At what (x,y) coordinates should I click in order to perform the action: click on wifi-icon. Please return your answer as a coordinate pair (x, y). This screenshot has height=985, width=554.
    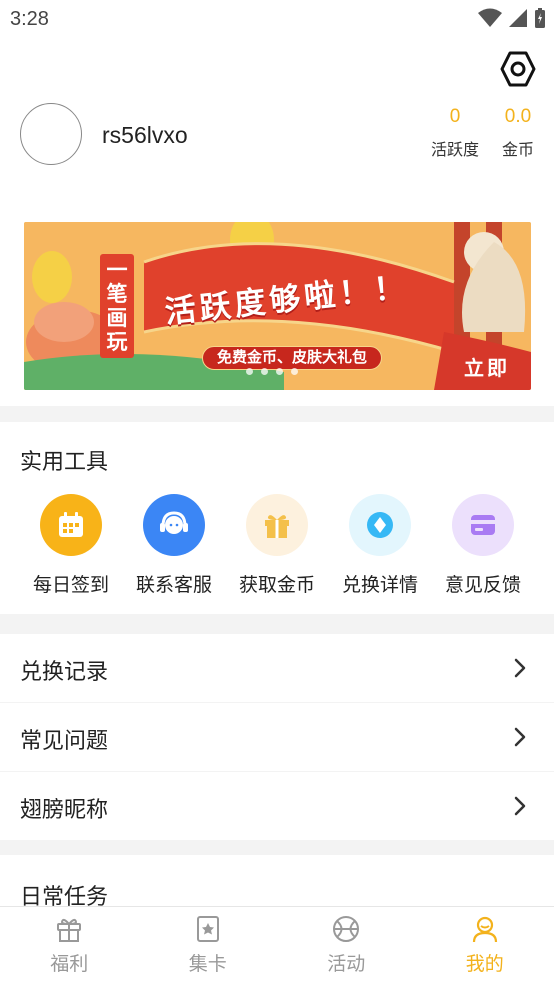
    Looking at the image, I should click on (490, 17).